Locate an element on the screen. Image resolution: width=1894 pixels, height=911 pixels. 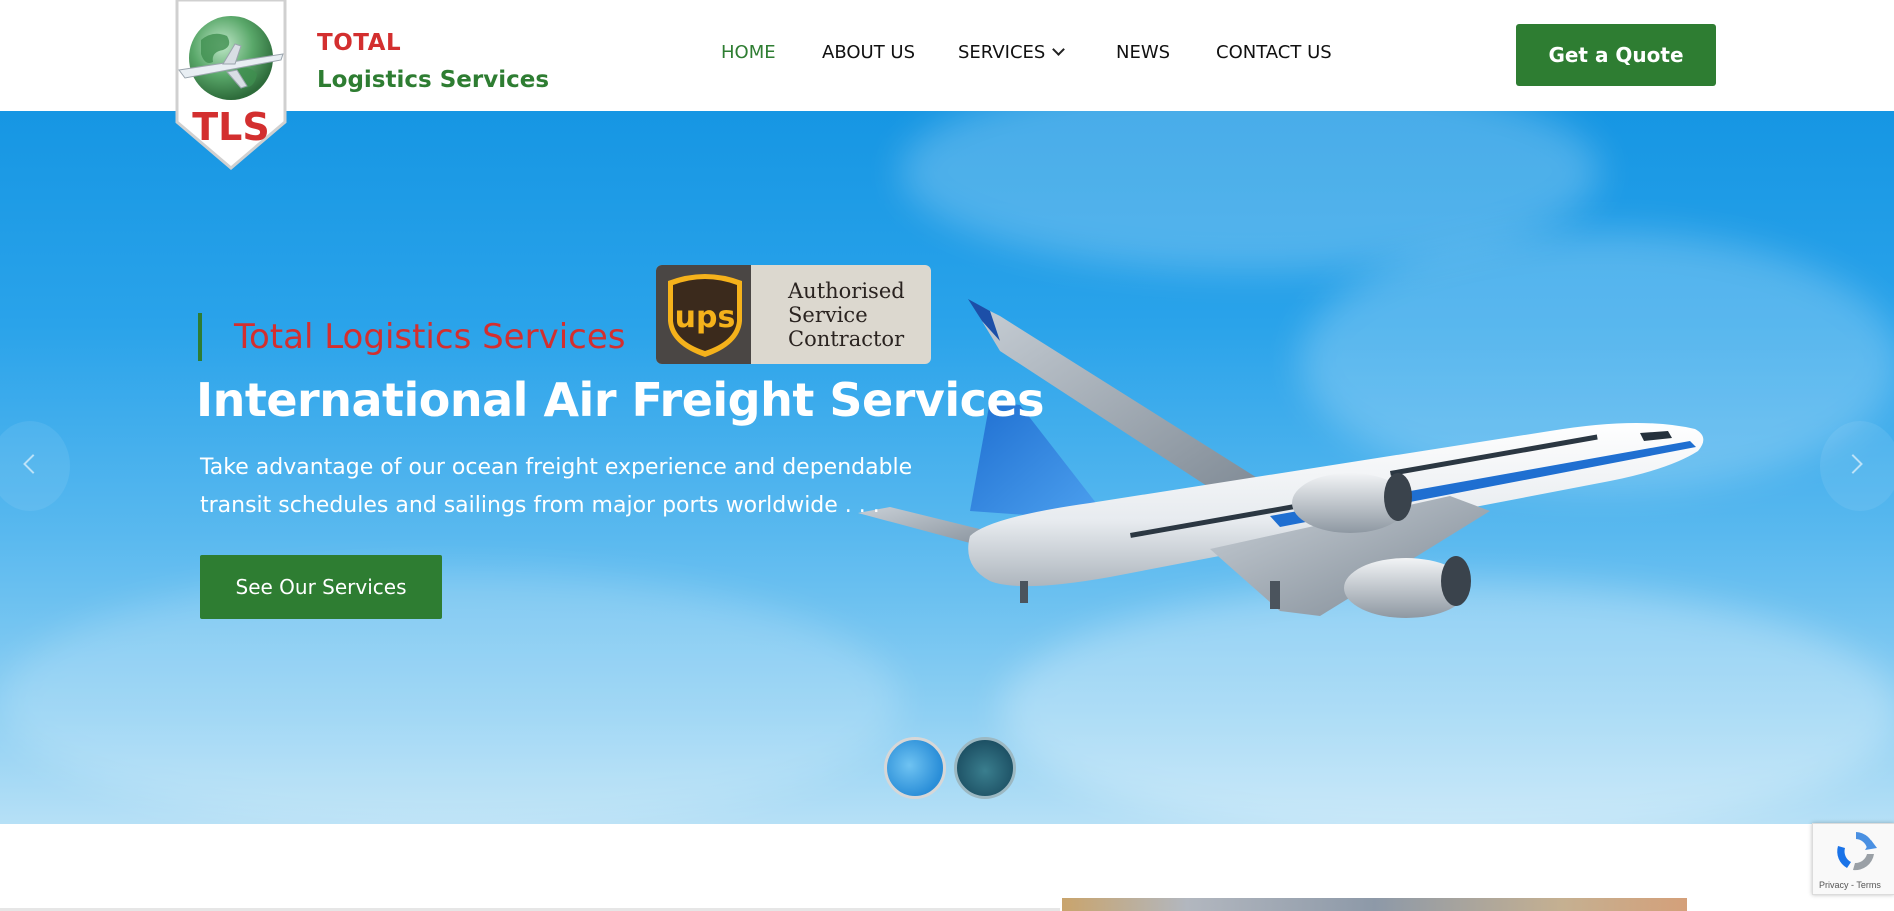
ups-authorised-contractor-badge: ups Authorised Service Contractor is located at coordinates (793, 314).